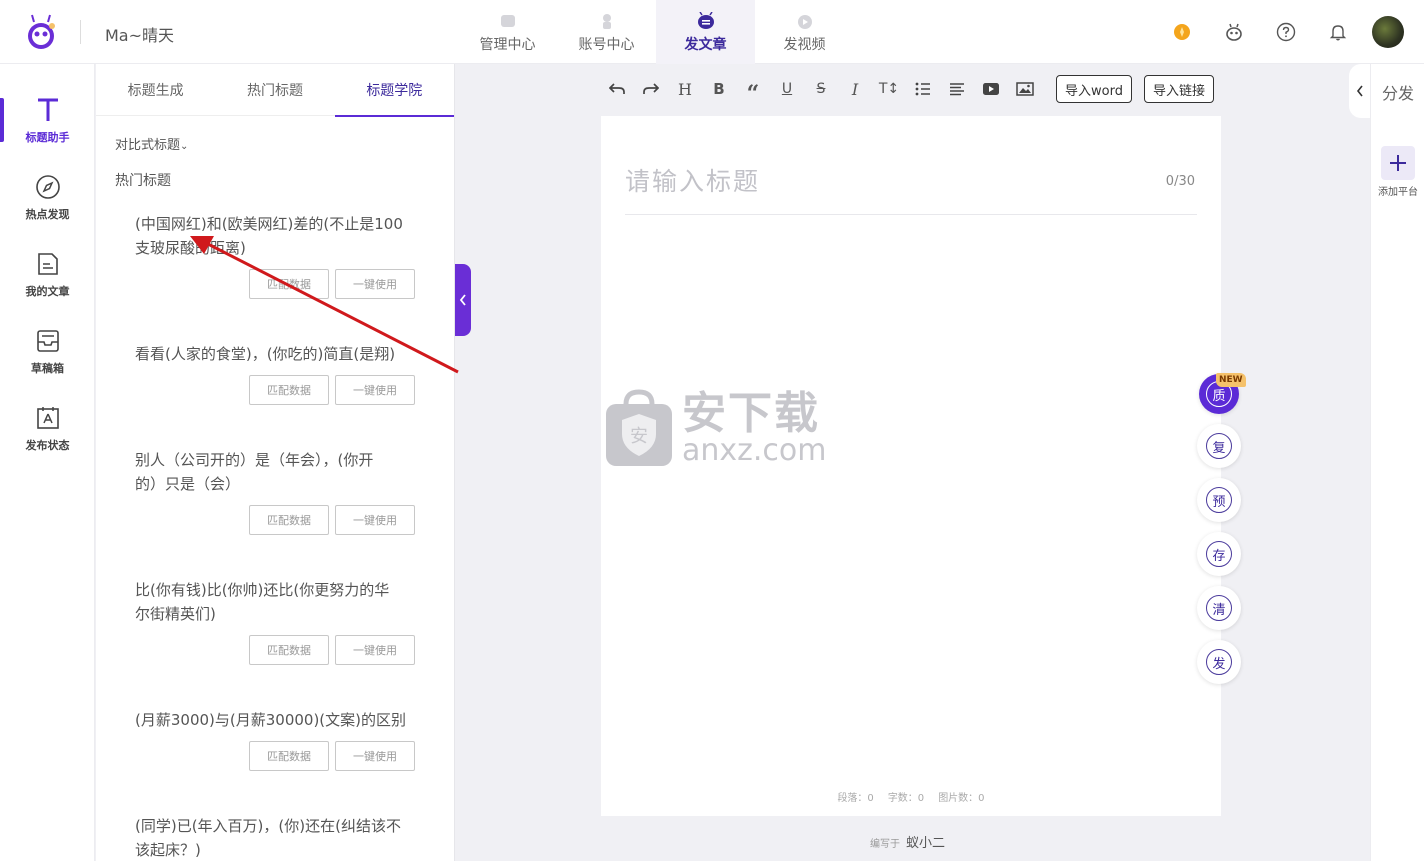  I want to click on shield-bag-icon: 安, so click(639, 427).